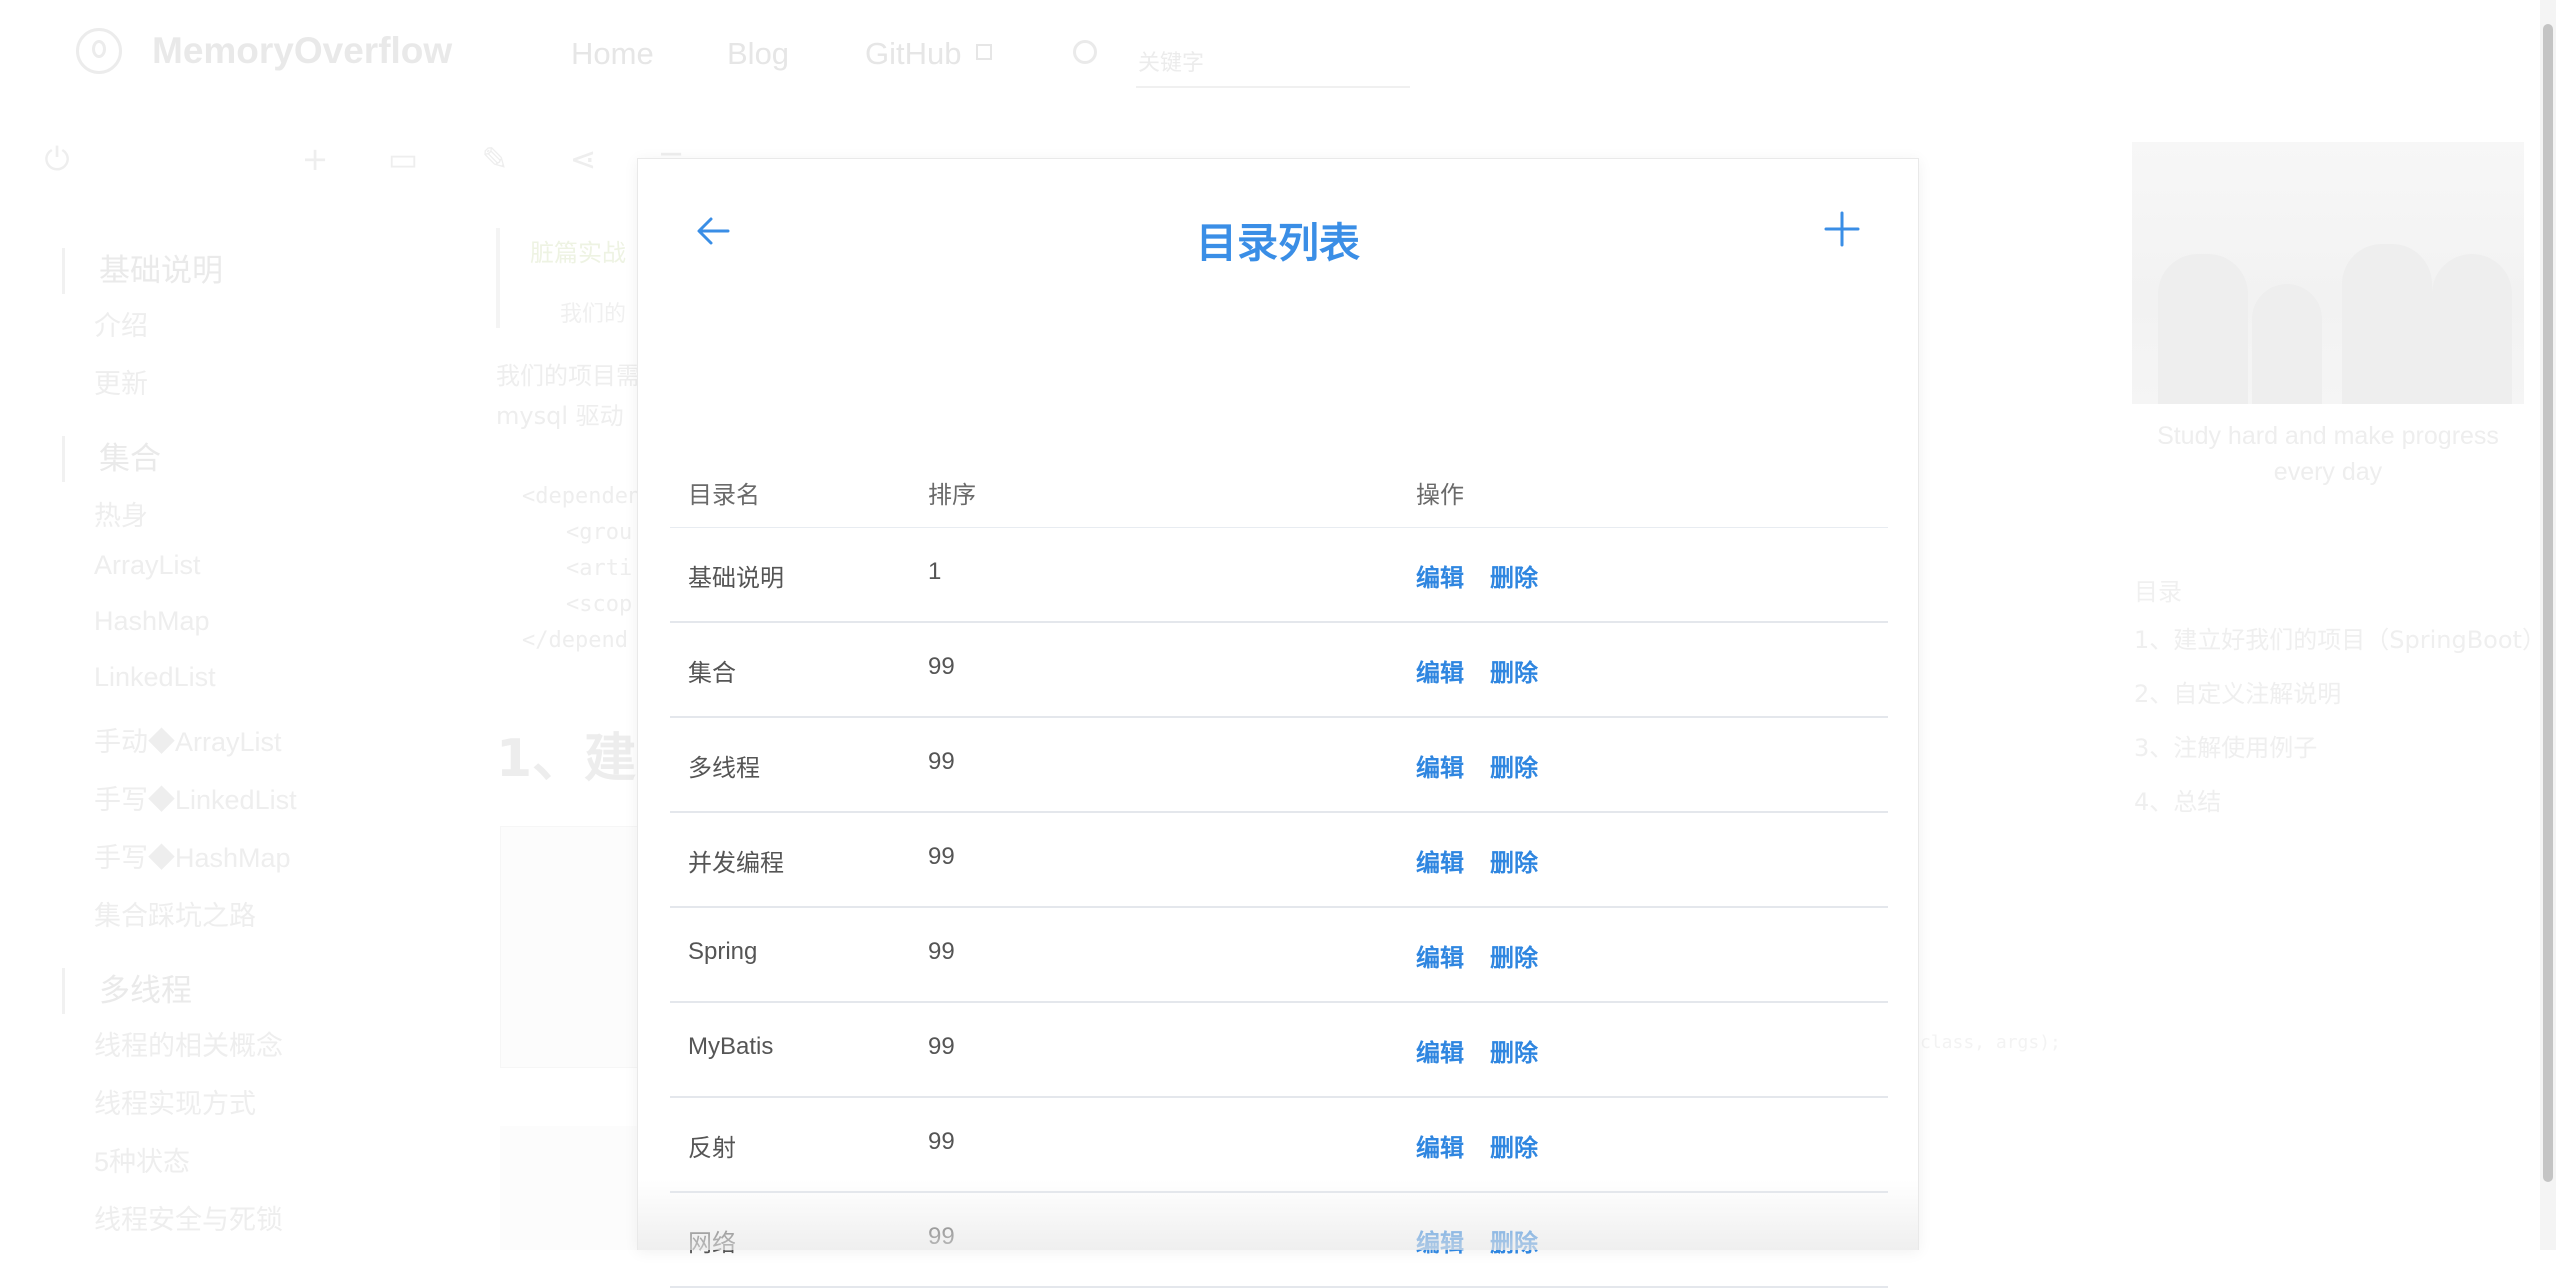 The height and width of the screenshot is (1288, 2556). Describe the element at coordinates (2237, 691) in the screenshot. I see `toc-item: 2、自定义注解说明` at that location.